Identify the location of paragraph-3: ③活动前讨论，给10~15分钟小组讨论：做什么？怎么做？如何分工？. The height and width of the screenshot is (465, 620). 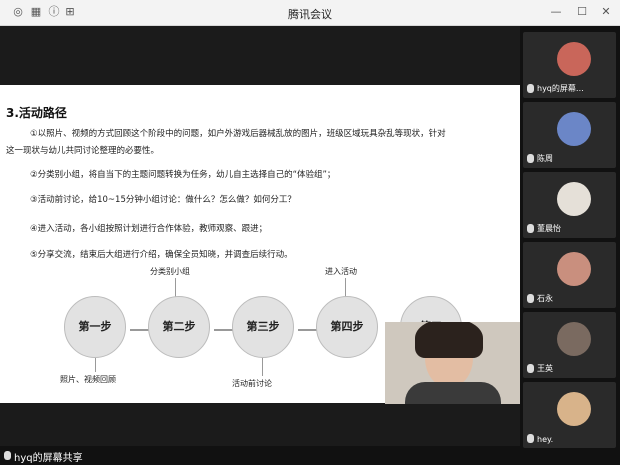
(163, 200).